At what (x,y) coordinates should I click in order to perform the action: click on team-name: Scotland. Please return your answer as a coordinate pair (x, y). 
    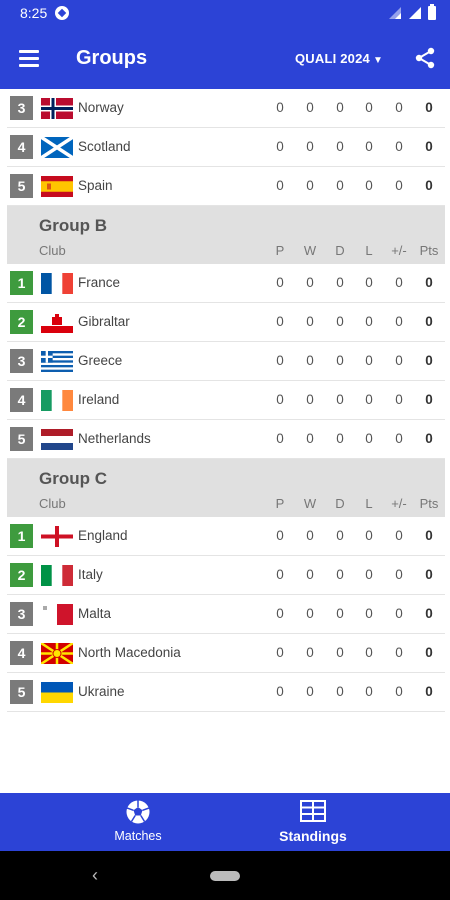
    Looking at the image, I should click on (104, 146).